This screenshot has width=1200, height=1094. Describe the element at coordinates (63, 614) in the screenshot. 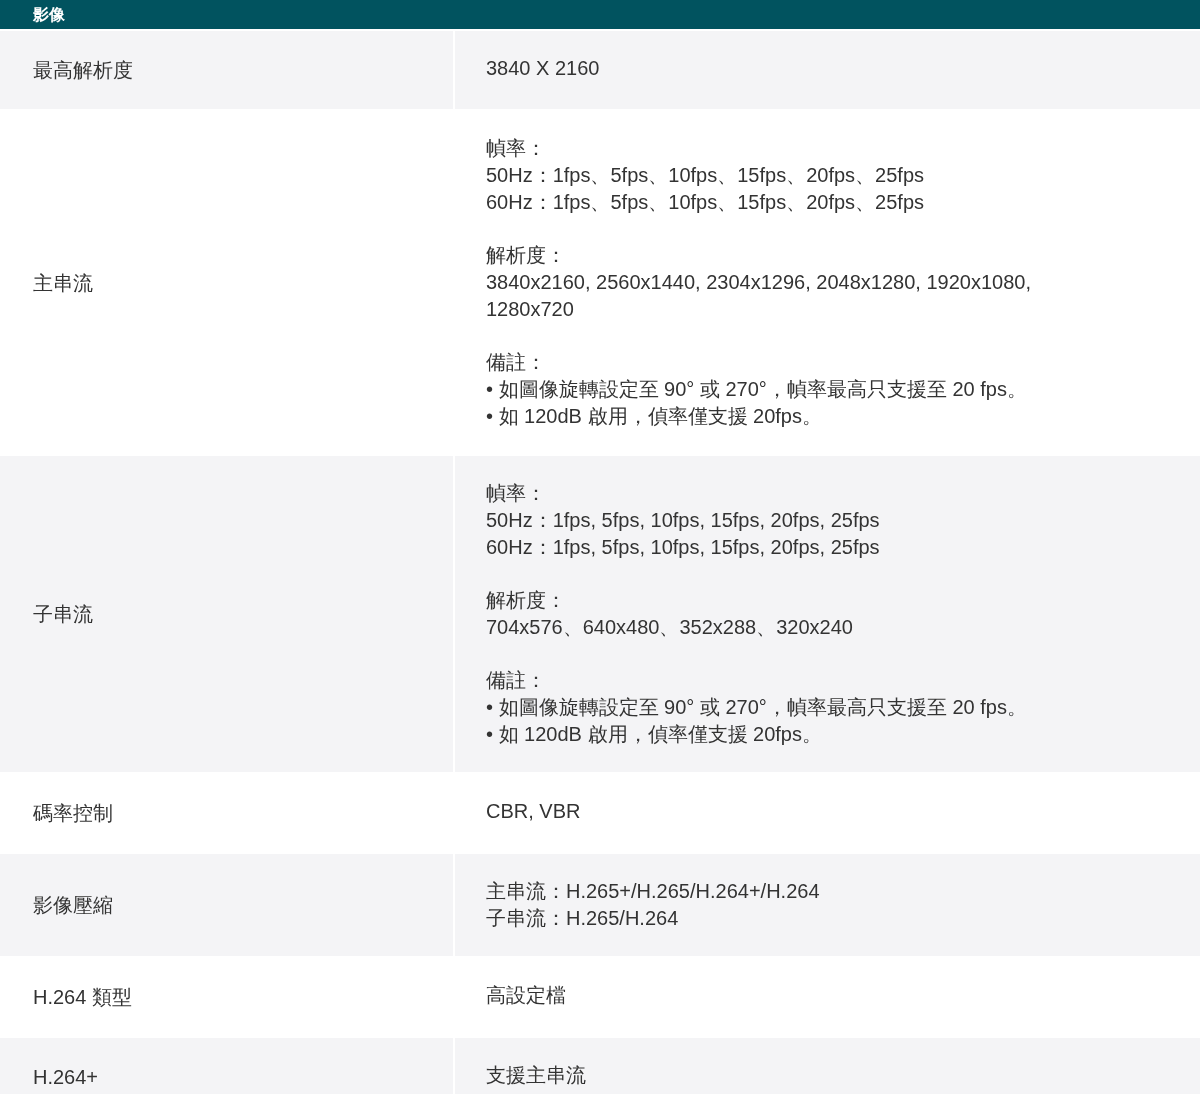

I see `spec-label: 子串流` at that location.